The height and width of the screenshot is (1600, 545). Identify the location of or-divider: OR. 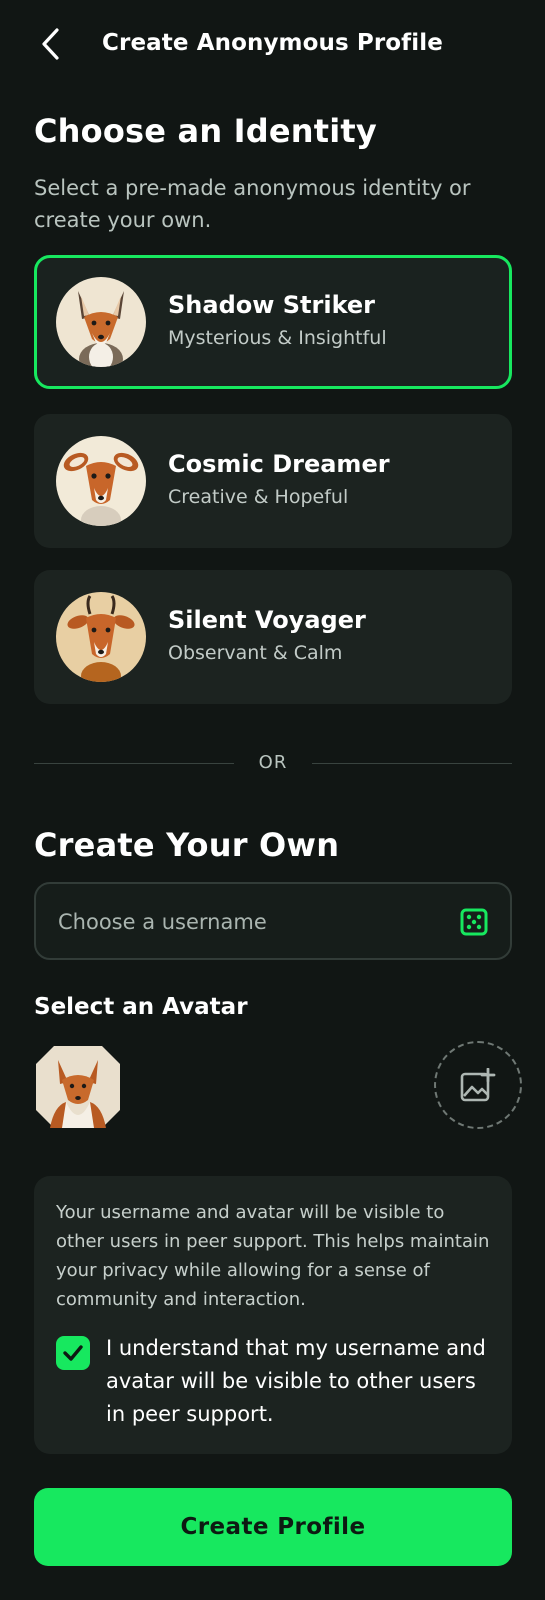
(273, 764).